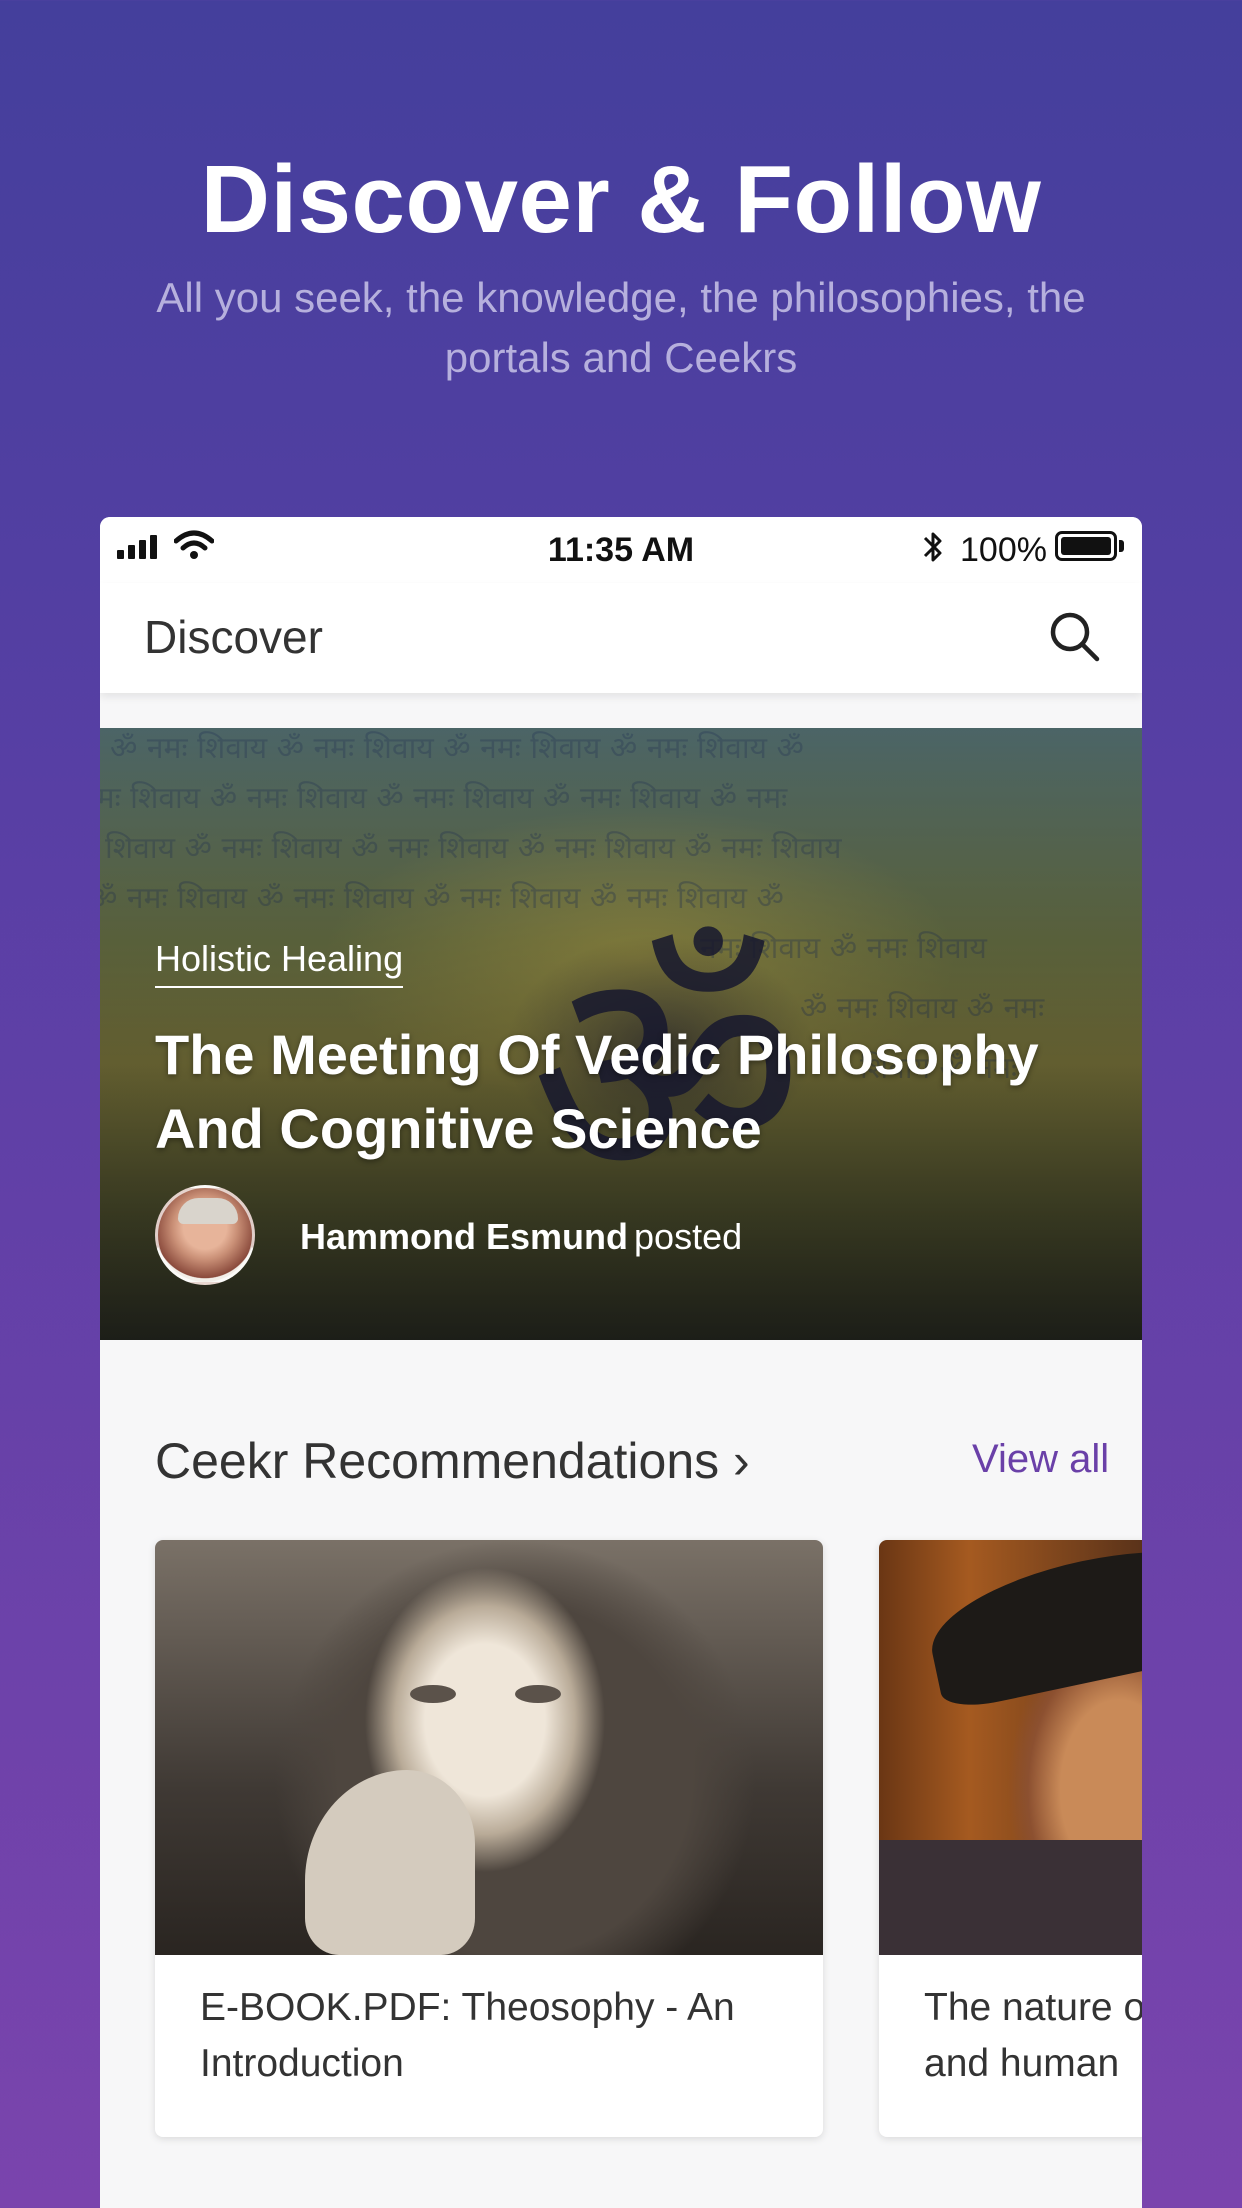 The width and height of the screenshot is (1242, 2208). Describe the element at coordinates (279, 963) in the screenshot. I see `post-category-link: Holistic Healing` at that location.